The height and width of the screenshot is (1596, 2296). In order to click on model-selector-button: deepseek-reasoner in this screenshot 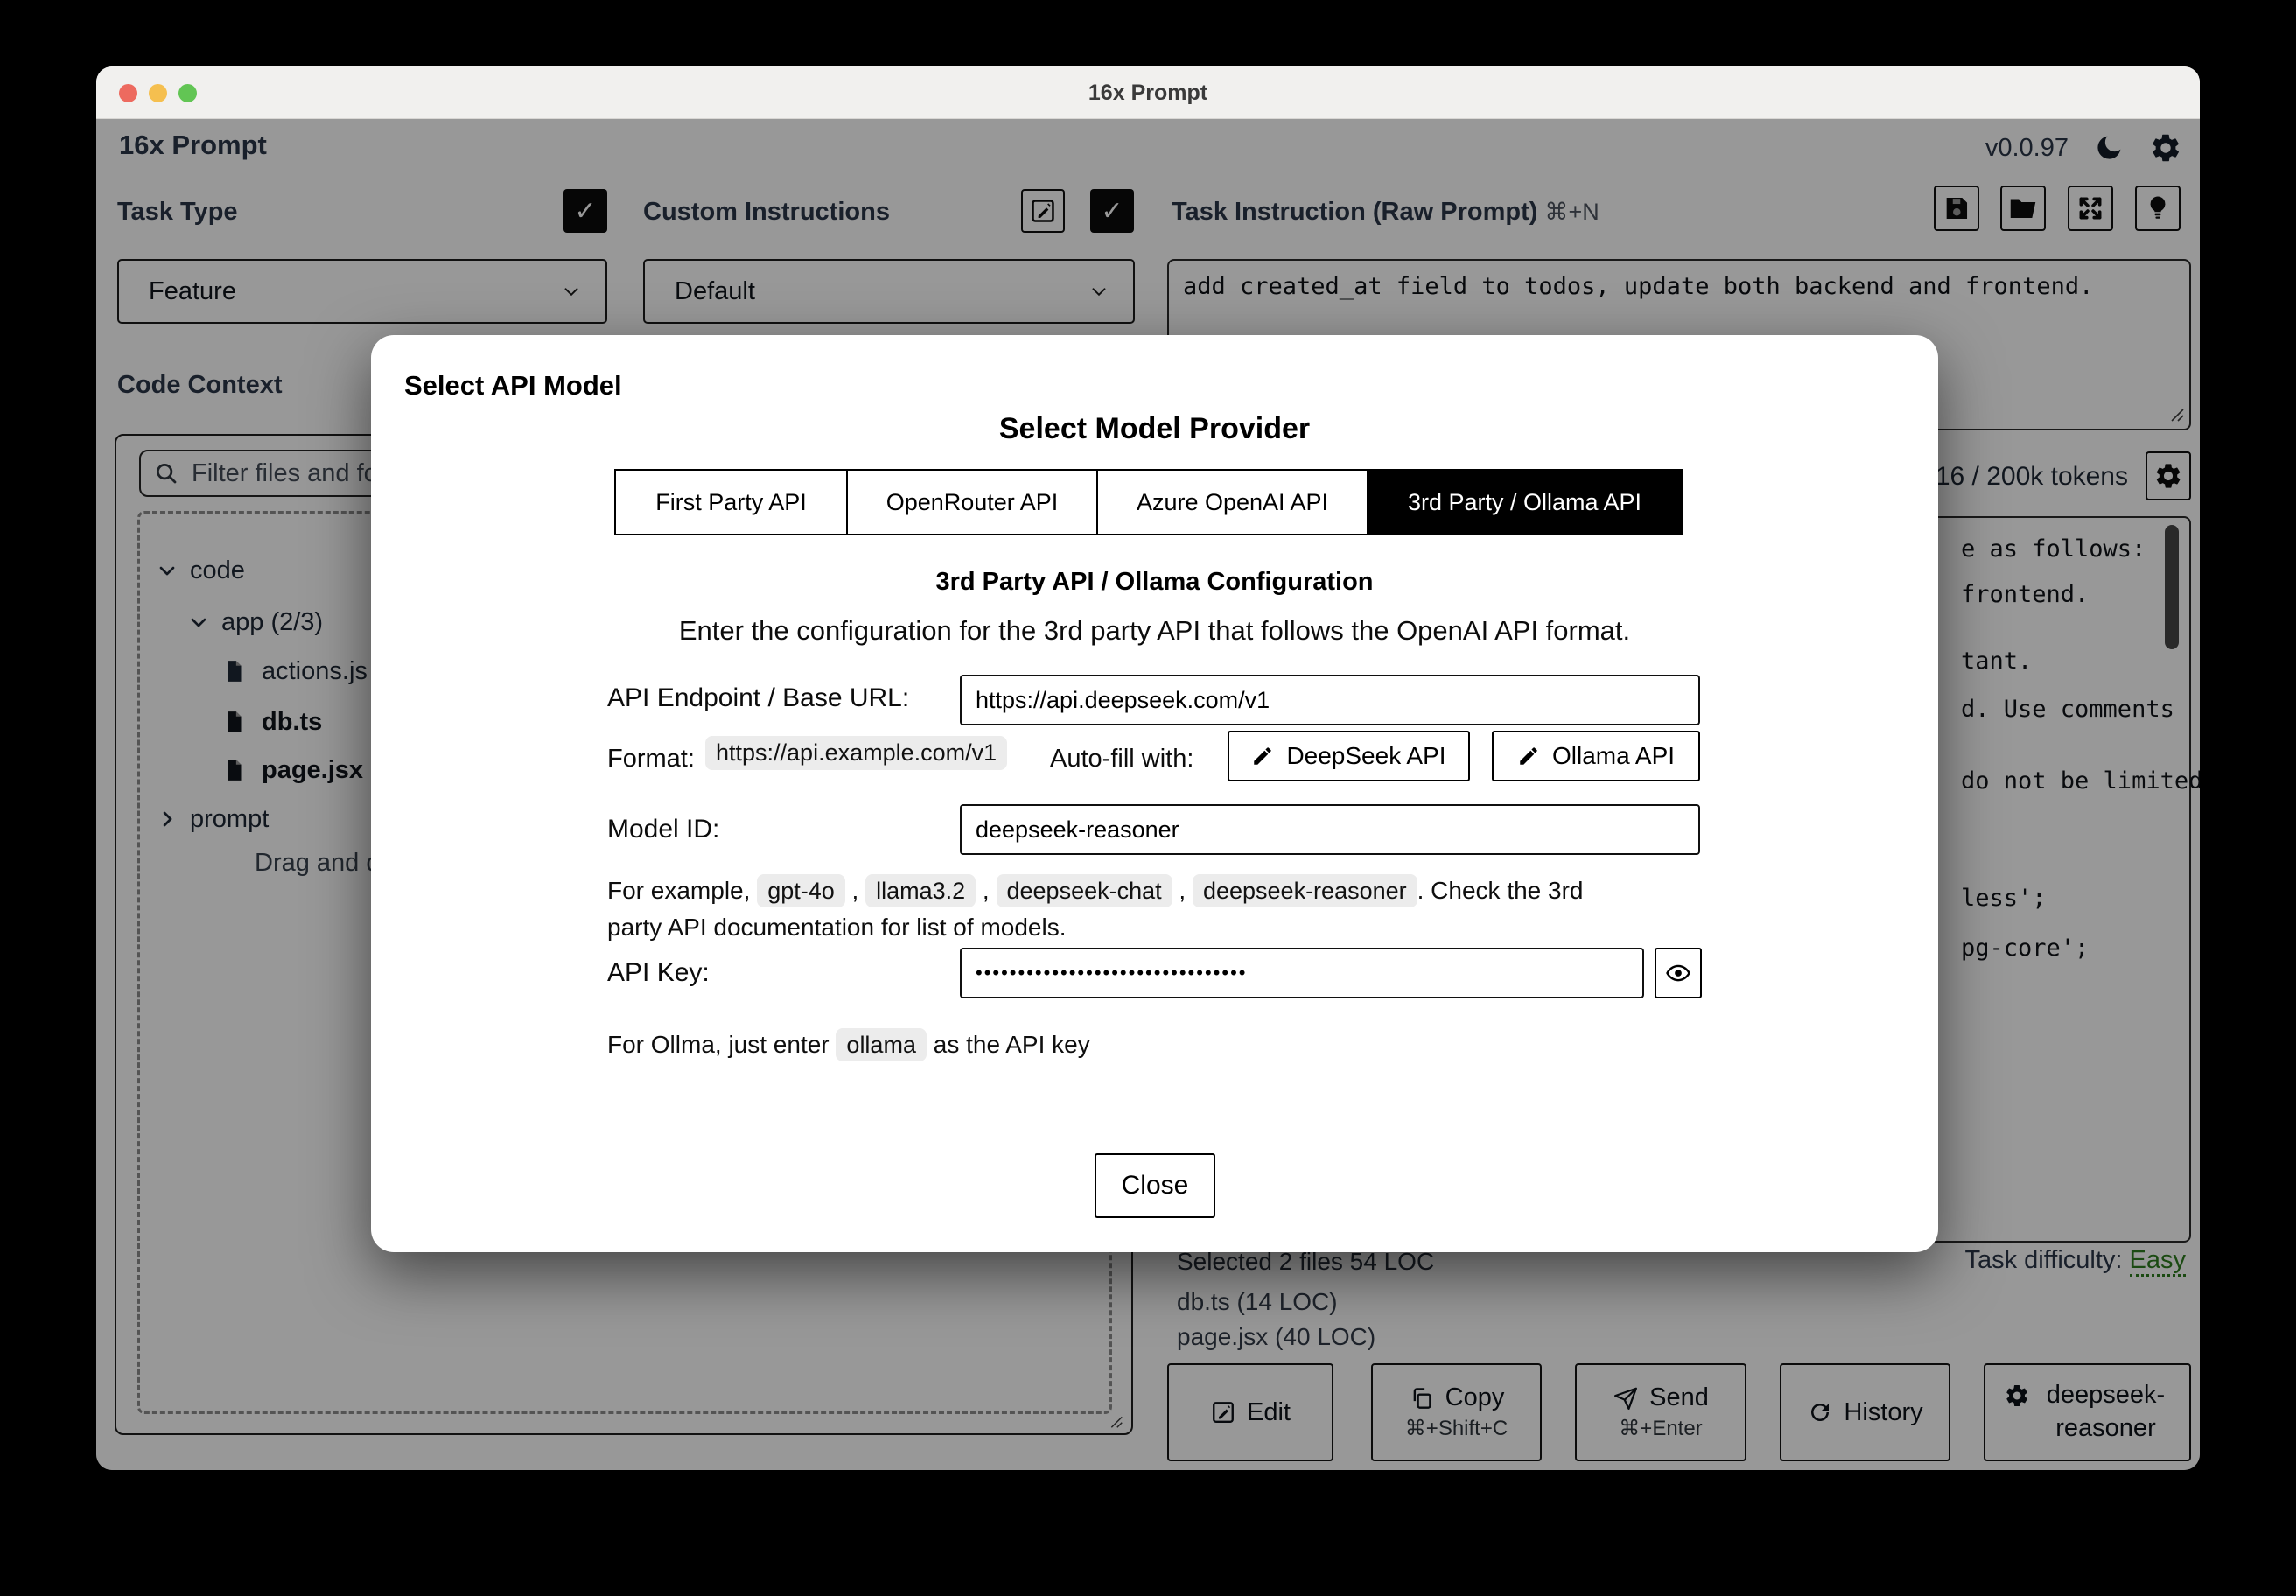, I will do `click(2087, 1412)`.